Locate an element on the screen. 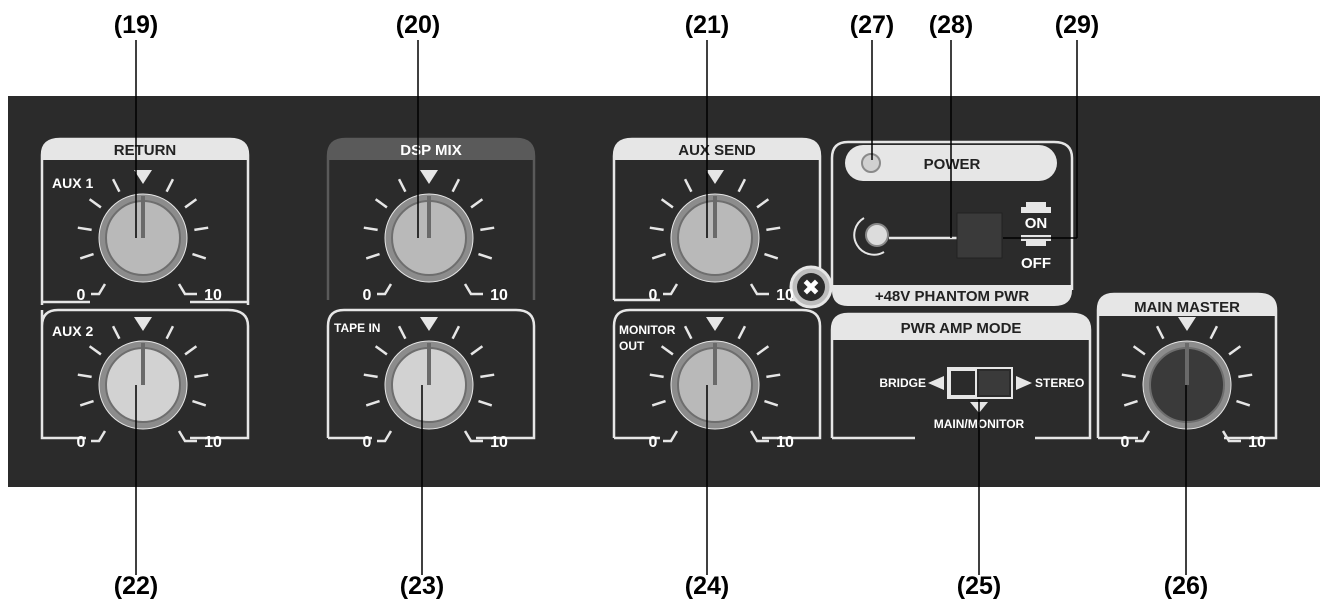 Image resolution: width=1320 pixels, height=606 pixels. pwr-amp-mode-title: PWR AMP MODE is located at coordinates (961, 328).